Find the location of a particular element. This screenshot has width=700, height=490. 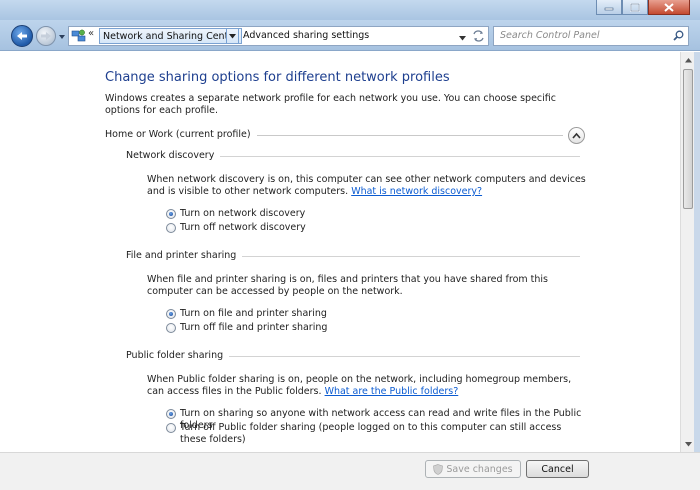

close-button is located at coordinates (669, 7).